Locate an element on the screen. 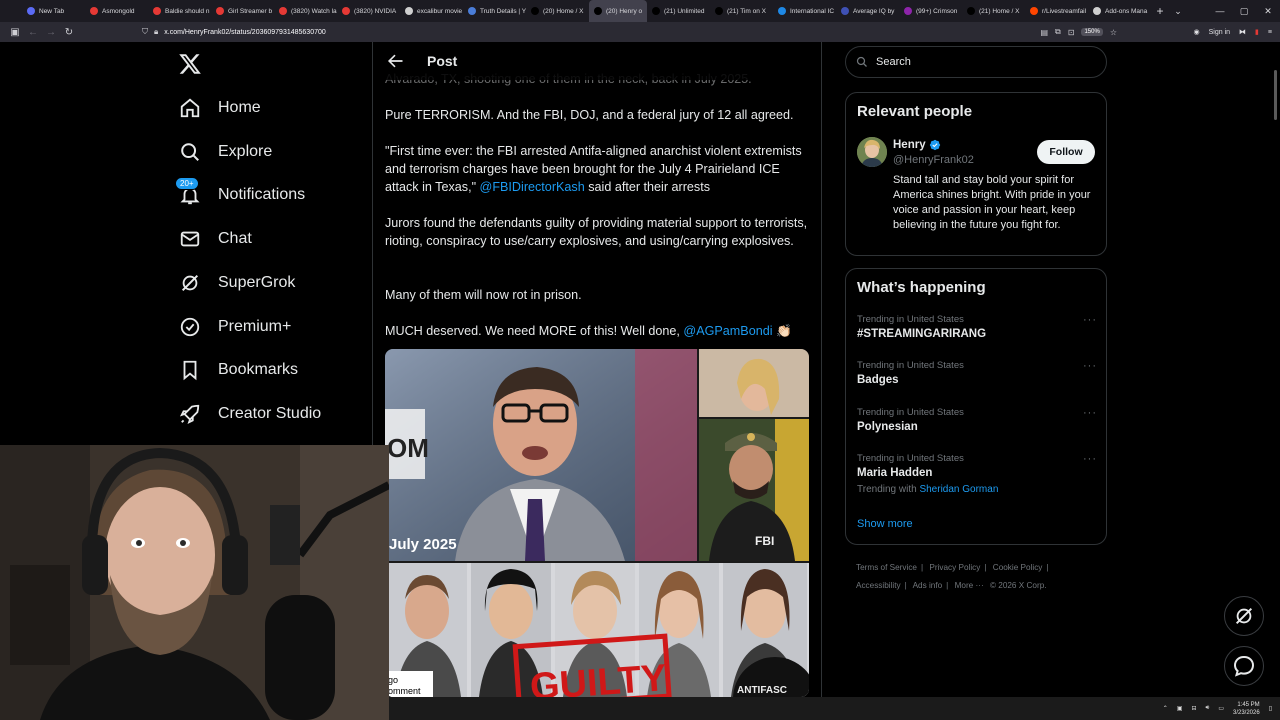 The height and width of the screenshot is (720, 1280). trend-title: Maria Hadden is located at coordinates (977, 473).